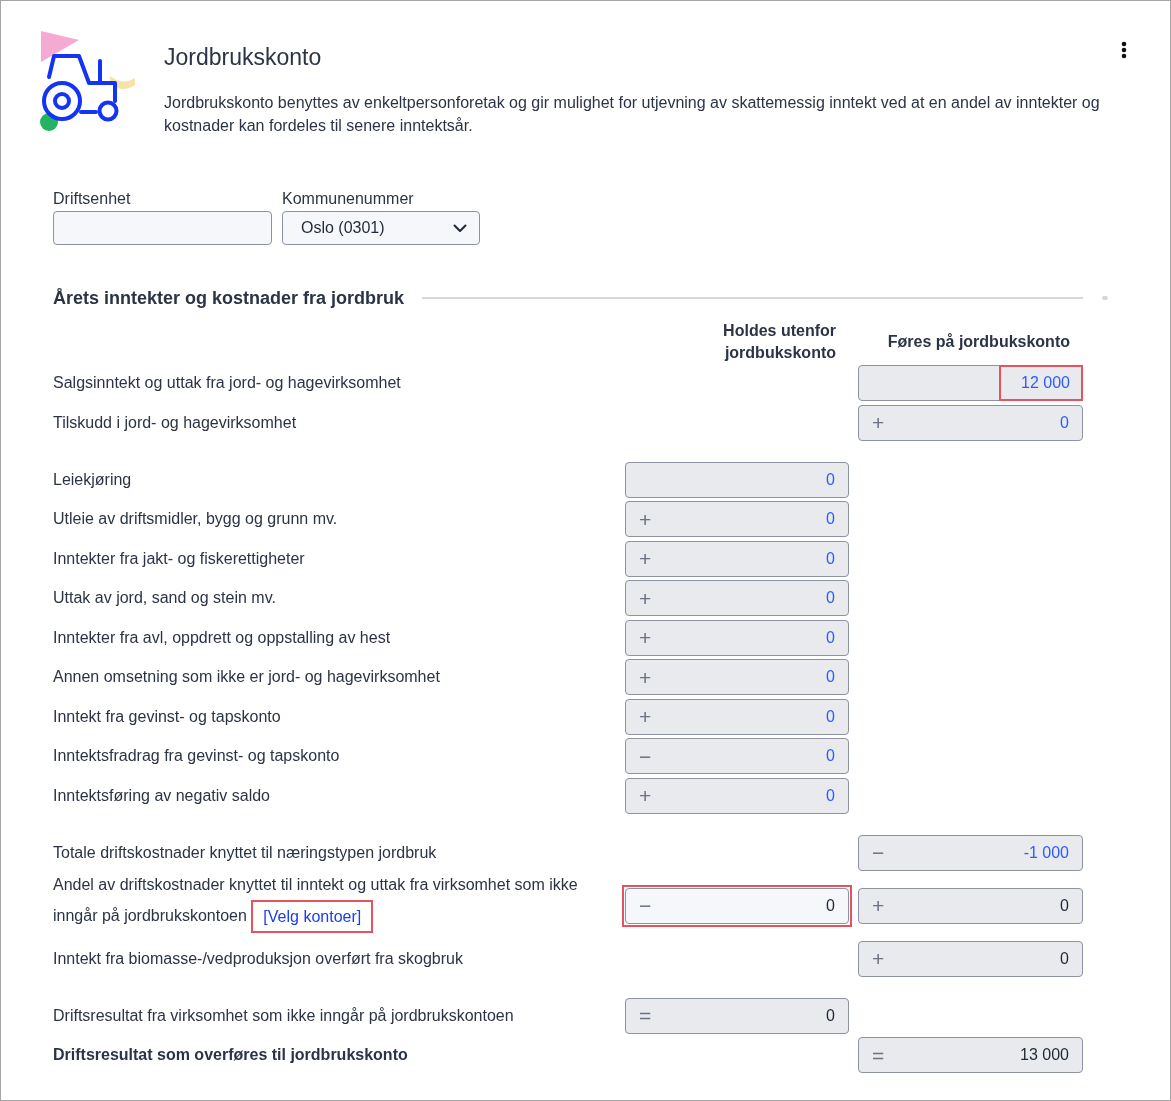 Image resolution: width=1171 pixels, height=1101 pixels. What do you see at coordinates (165, 598) in the screenshot?
I see `row-label: Uttak av jord, sand og stein mv.` at bounding box center [165, 598].